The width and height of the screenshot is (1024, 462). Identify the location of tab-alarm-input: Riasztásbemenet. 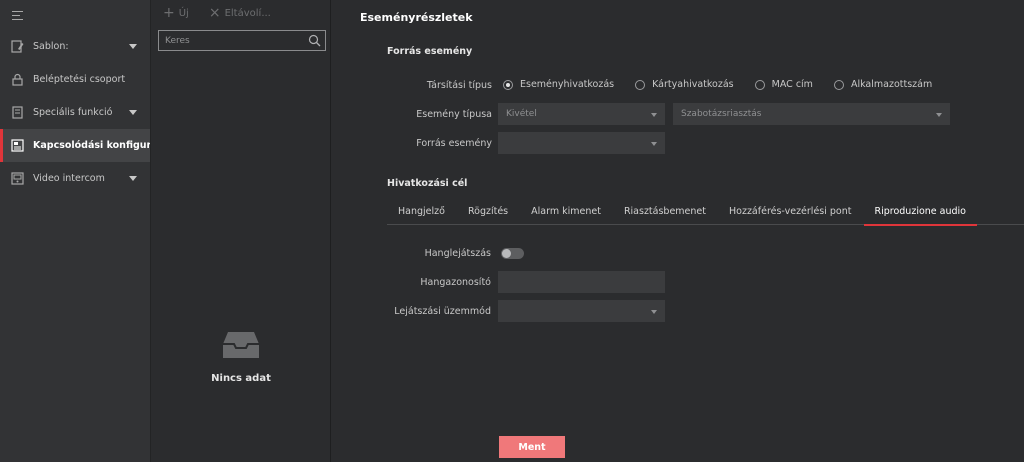
(665, 213).